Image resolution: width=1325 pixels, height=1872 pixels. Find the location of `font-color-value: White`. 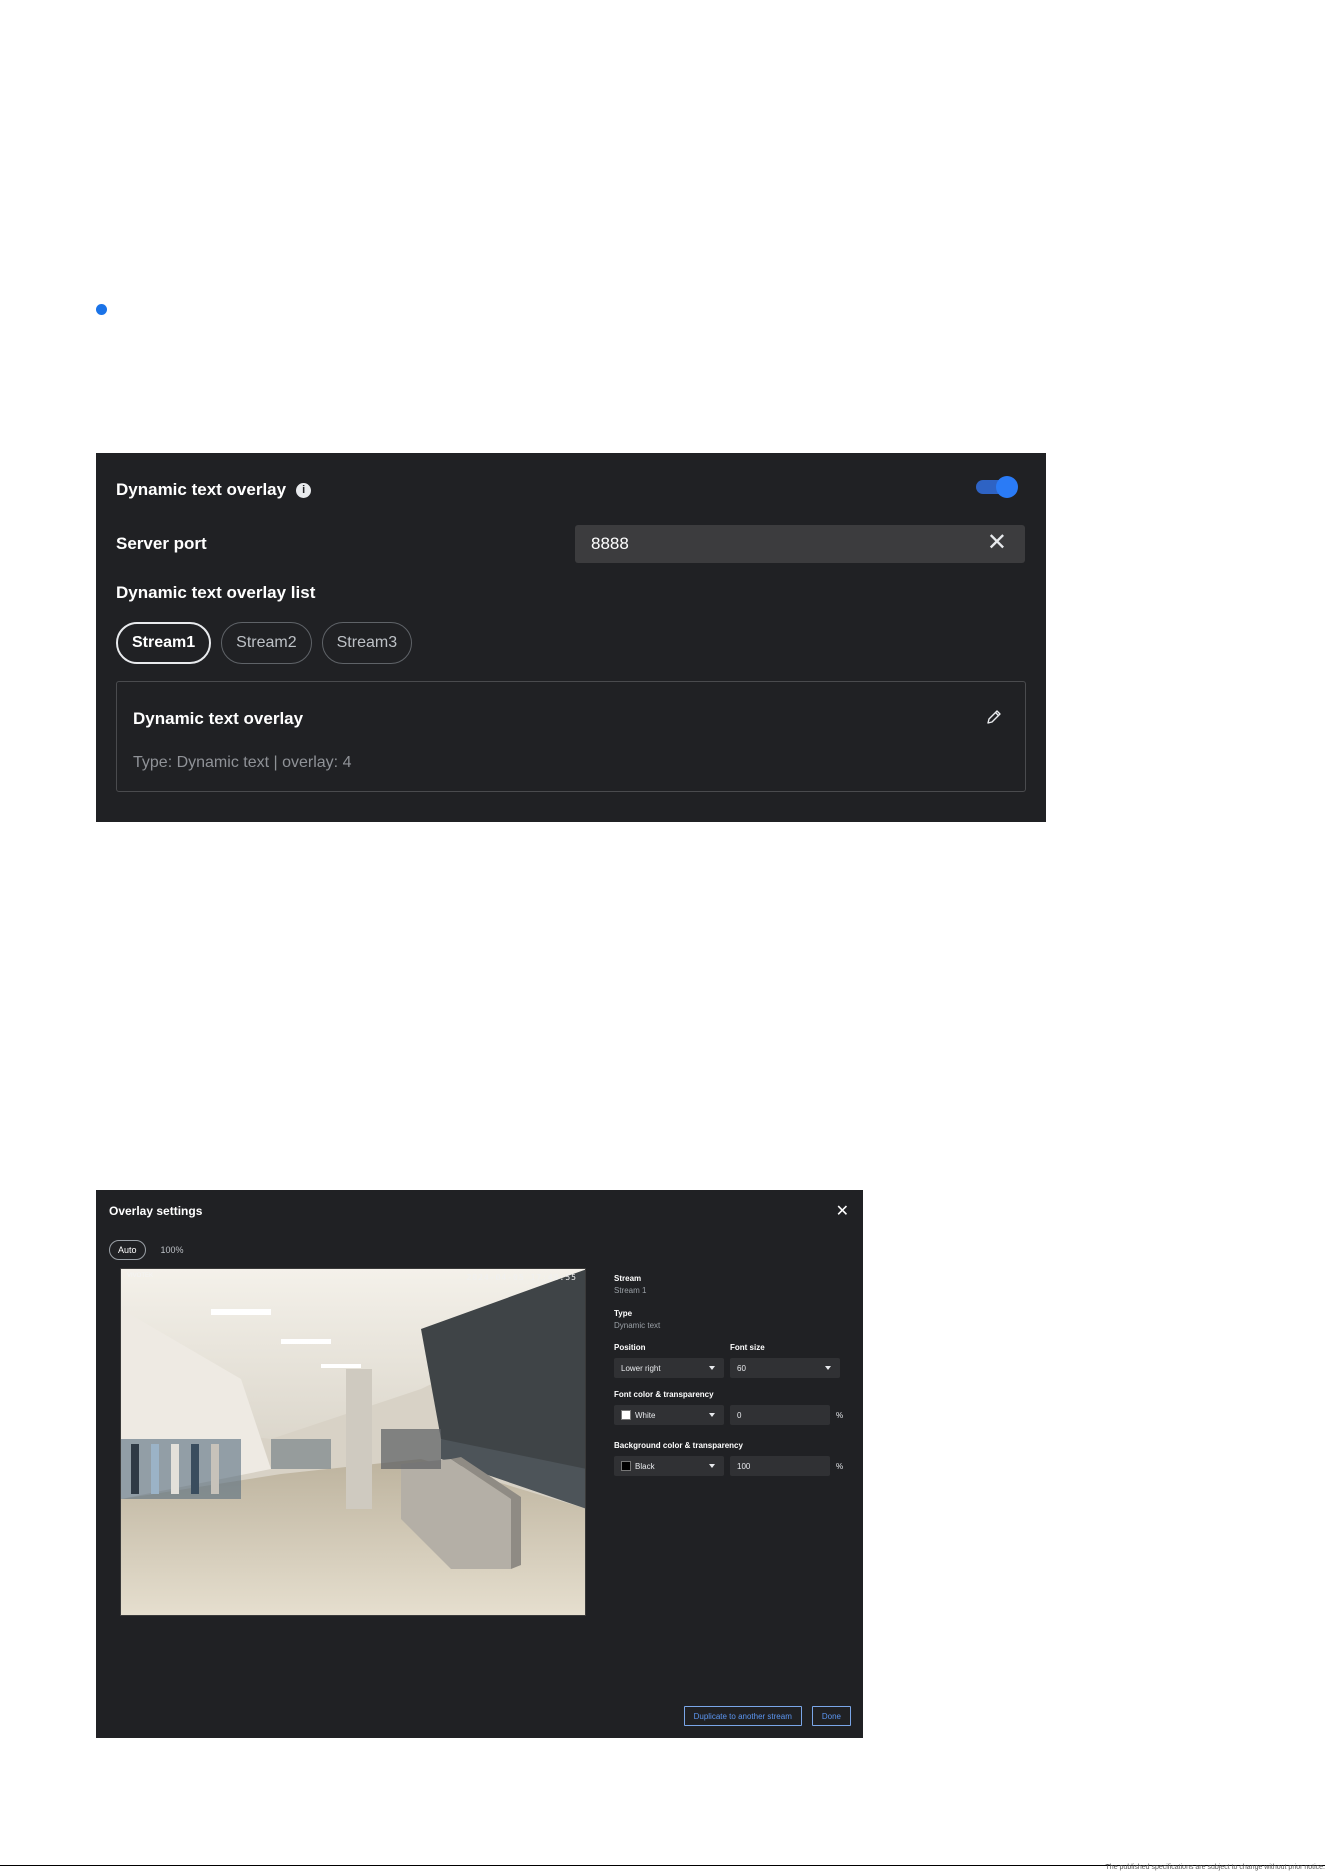

font-color-value: White is located at coordinates (645, 1415).